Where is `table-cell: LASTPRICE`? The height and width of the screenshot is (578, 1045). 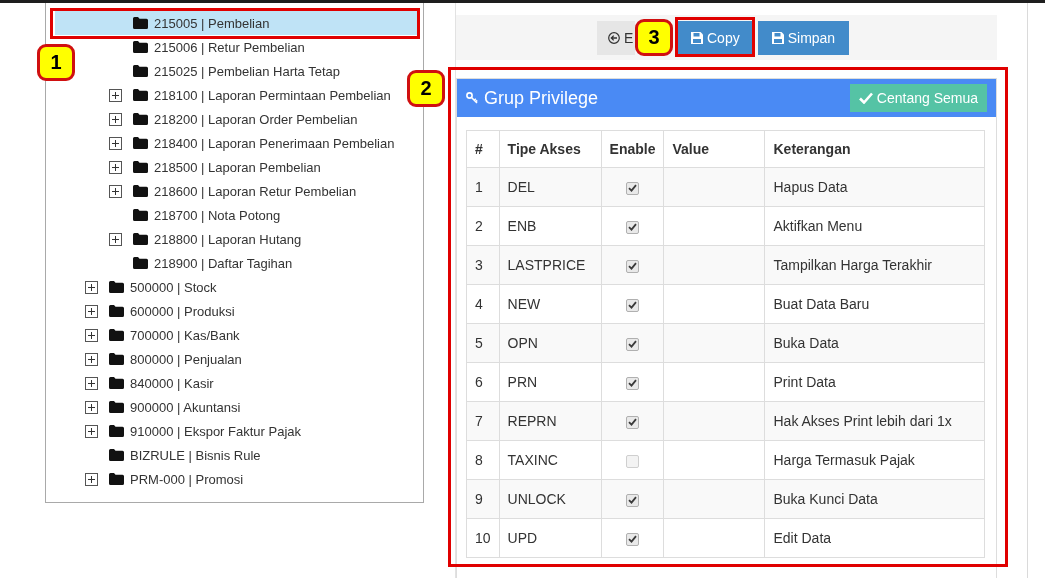
table-cell: LASTPRICE is located at coordinates (550, 265).